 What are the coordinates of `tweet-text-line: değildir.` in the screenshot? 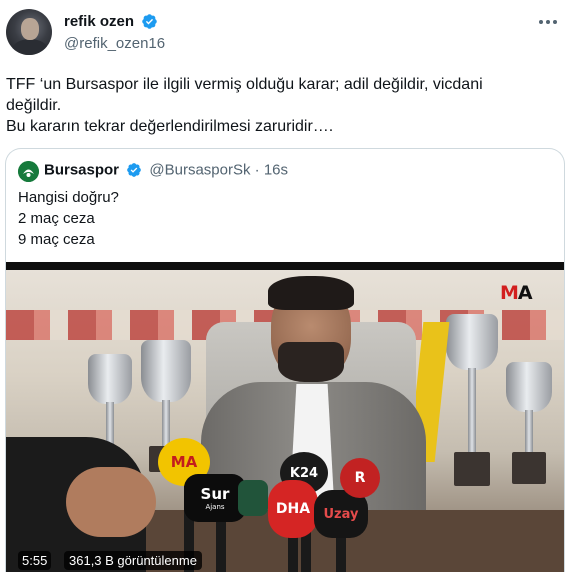 It's located at (34, 105).